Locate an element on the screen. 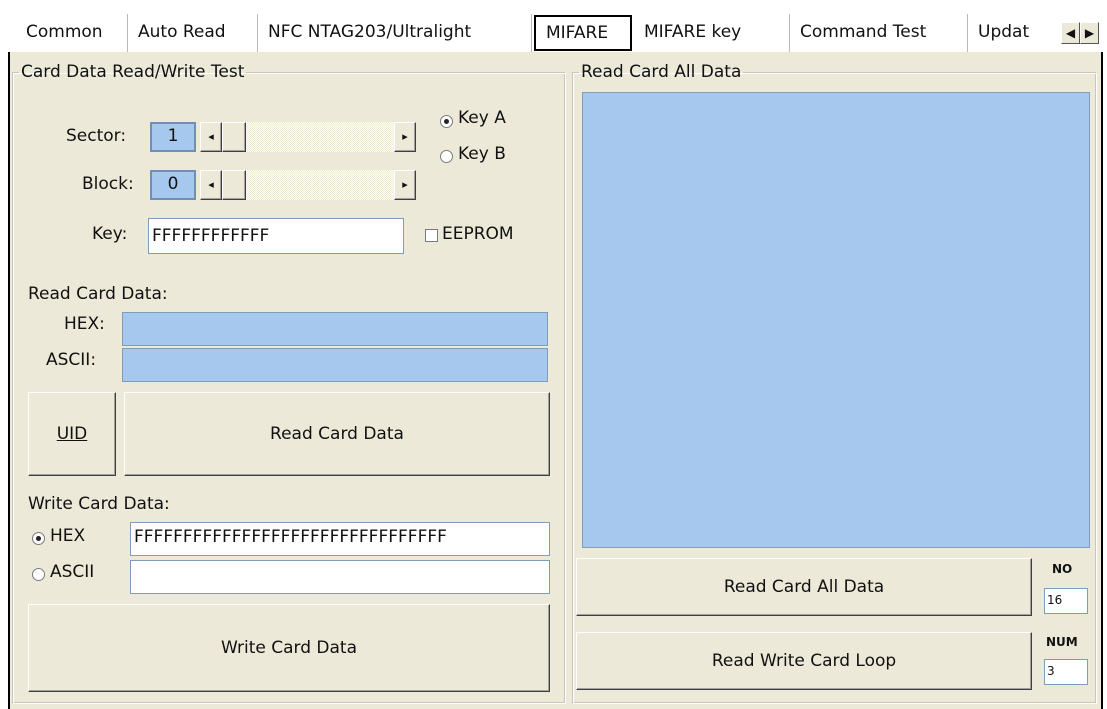 This screenshot has width=1107, height=709. eeprom-checkbox is located at coordinates (431, 235).